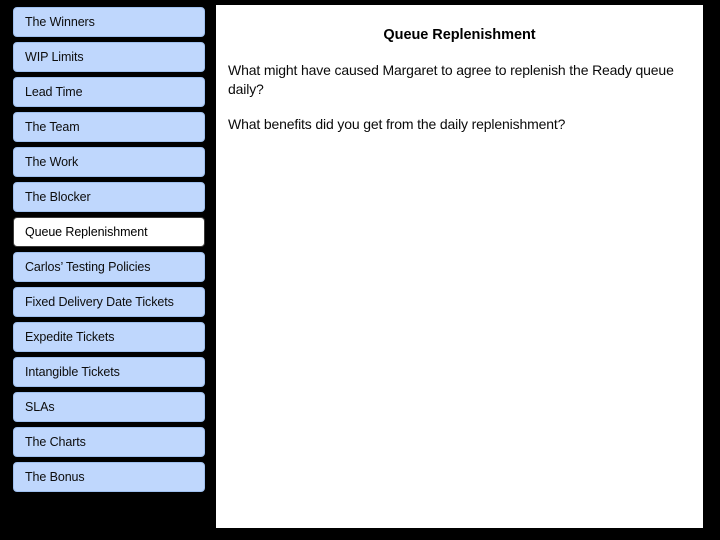 The image size is (720, 540). What do you see at coordinates (88, 266) in the screenshot?
I see `sidebar-item-label: Carlos’ Testing Policies` at bounding box center [88, 266].